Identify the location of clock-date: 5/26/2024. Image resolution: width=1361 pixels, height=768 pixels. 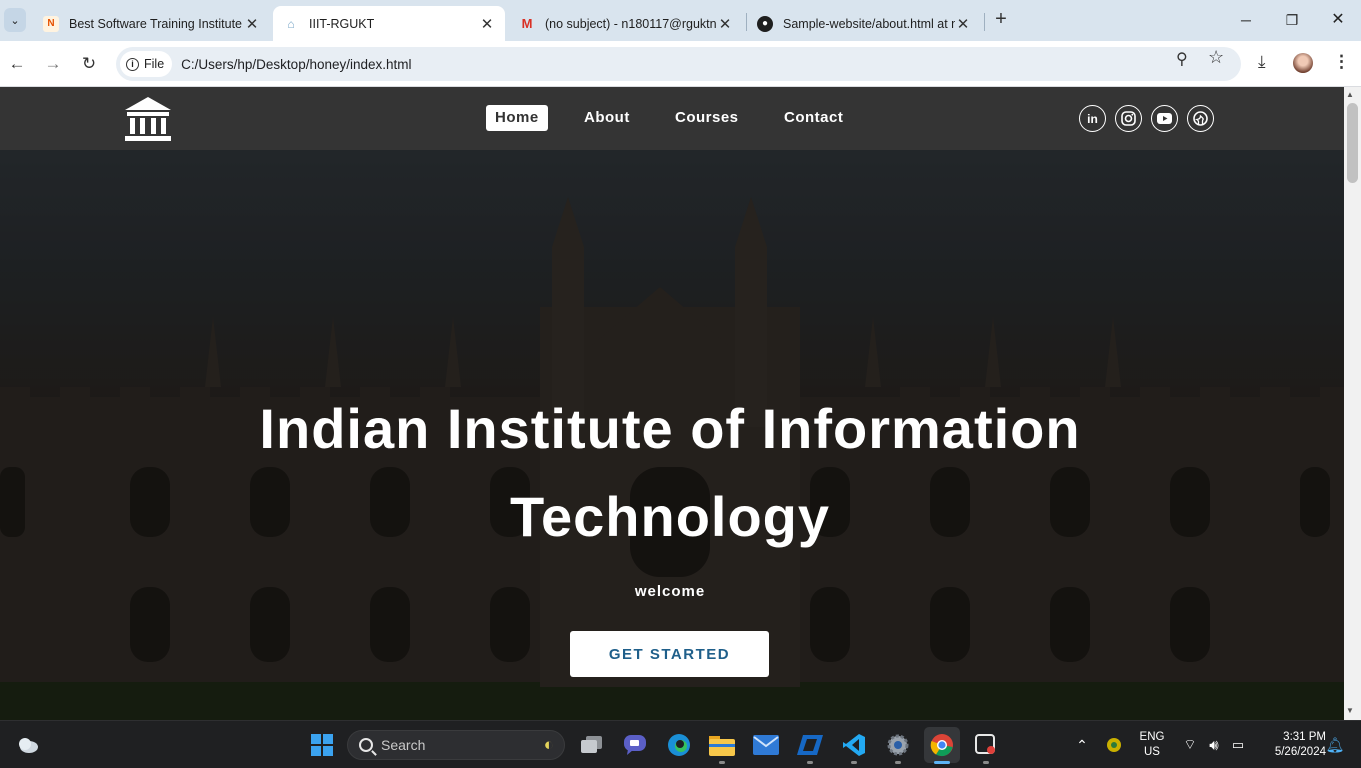
(1300, 752).